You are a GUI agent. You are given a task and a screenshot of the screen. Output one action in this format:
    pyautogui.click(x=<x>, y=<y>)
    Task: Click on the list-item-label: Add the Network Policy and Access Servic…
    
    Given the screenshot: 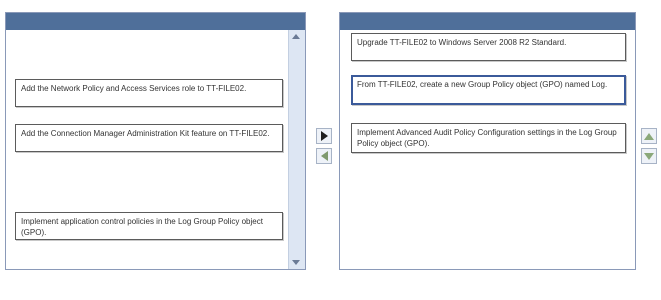 What is the action you would take?
    pyautogui.click(x=134, y=88)
    